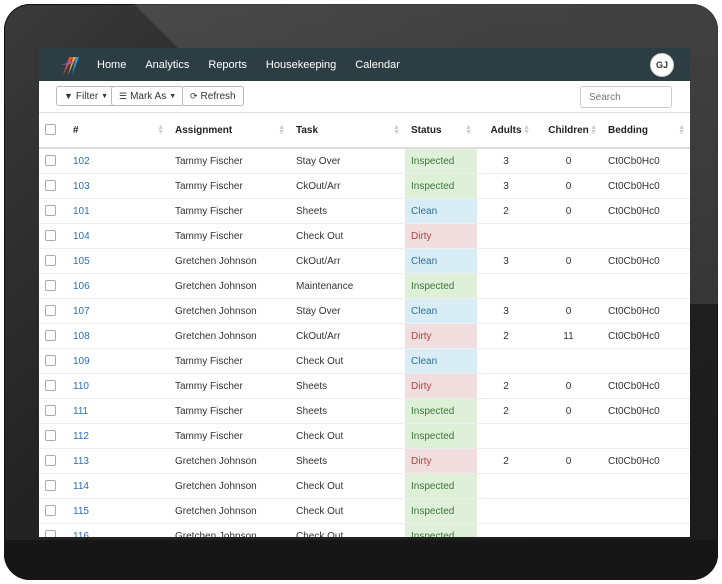 The image size is (722, 584). What do you see at coordinates (118, 160) in the screenshot?
I see `room-number: 102` at bounding box center [118, 160].